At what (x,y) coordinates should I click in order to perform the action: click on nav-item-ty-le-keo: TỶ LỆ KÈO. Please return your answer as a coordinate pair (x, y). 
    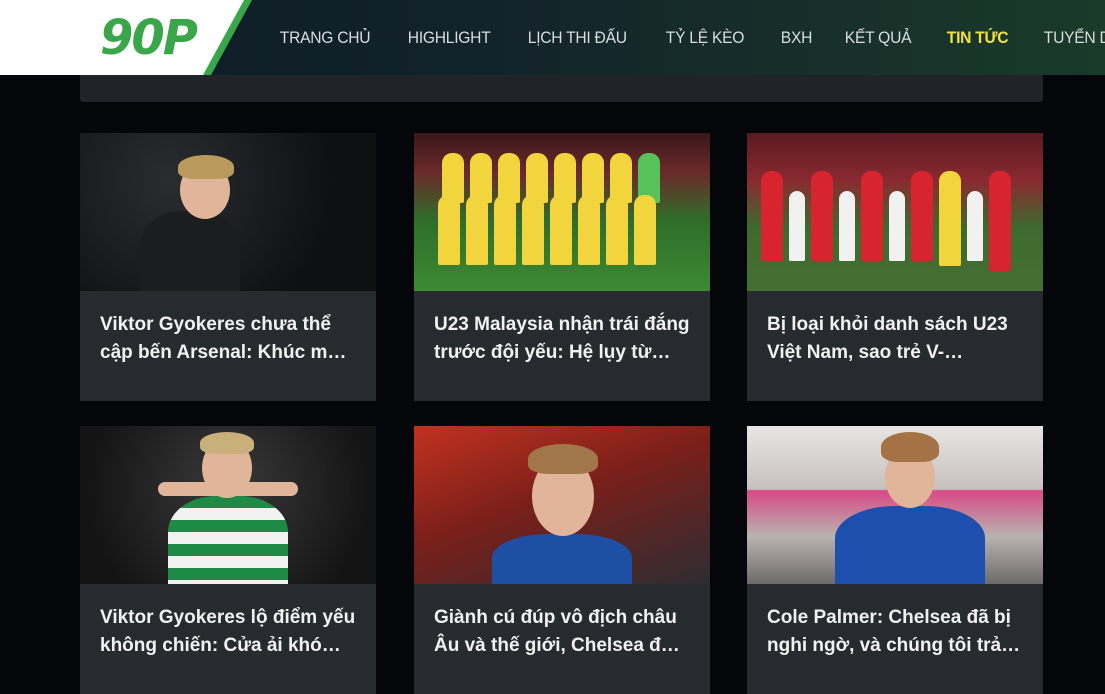
    Looking at the image, I should click on (705, 38).